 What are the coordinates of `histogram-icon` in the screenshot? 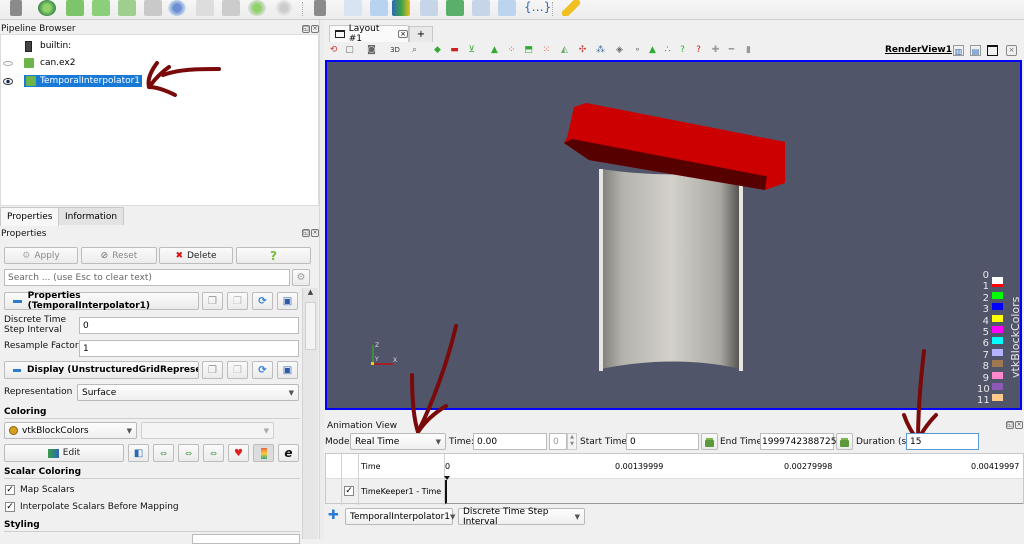 It's located at (401, 8).